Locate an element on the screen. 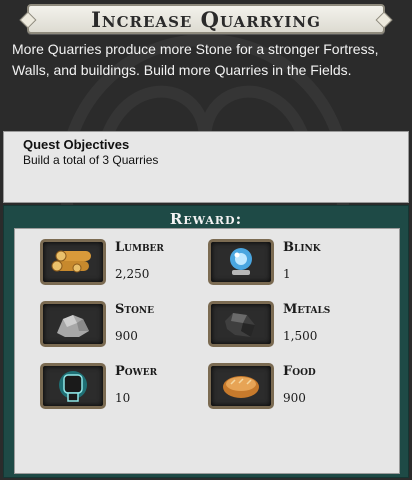  reward-name: Lumber is located at coordinates (139, 247).